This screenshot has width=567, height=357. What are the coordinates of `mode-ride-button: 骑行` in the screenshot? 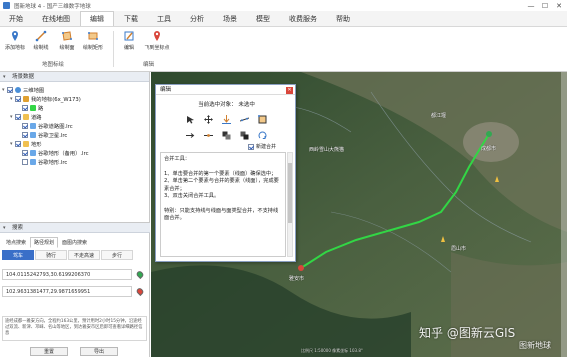 It's located at (51, 255).